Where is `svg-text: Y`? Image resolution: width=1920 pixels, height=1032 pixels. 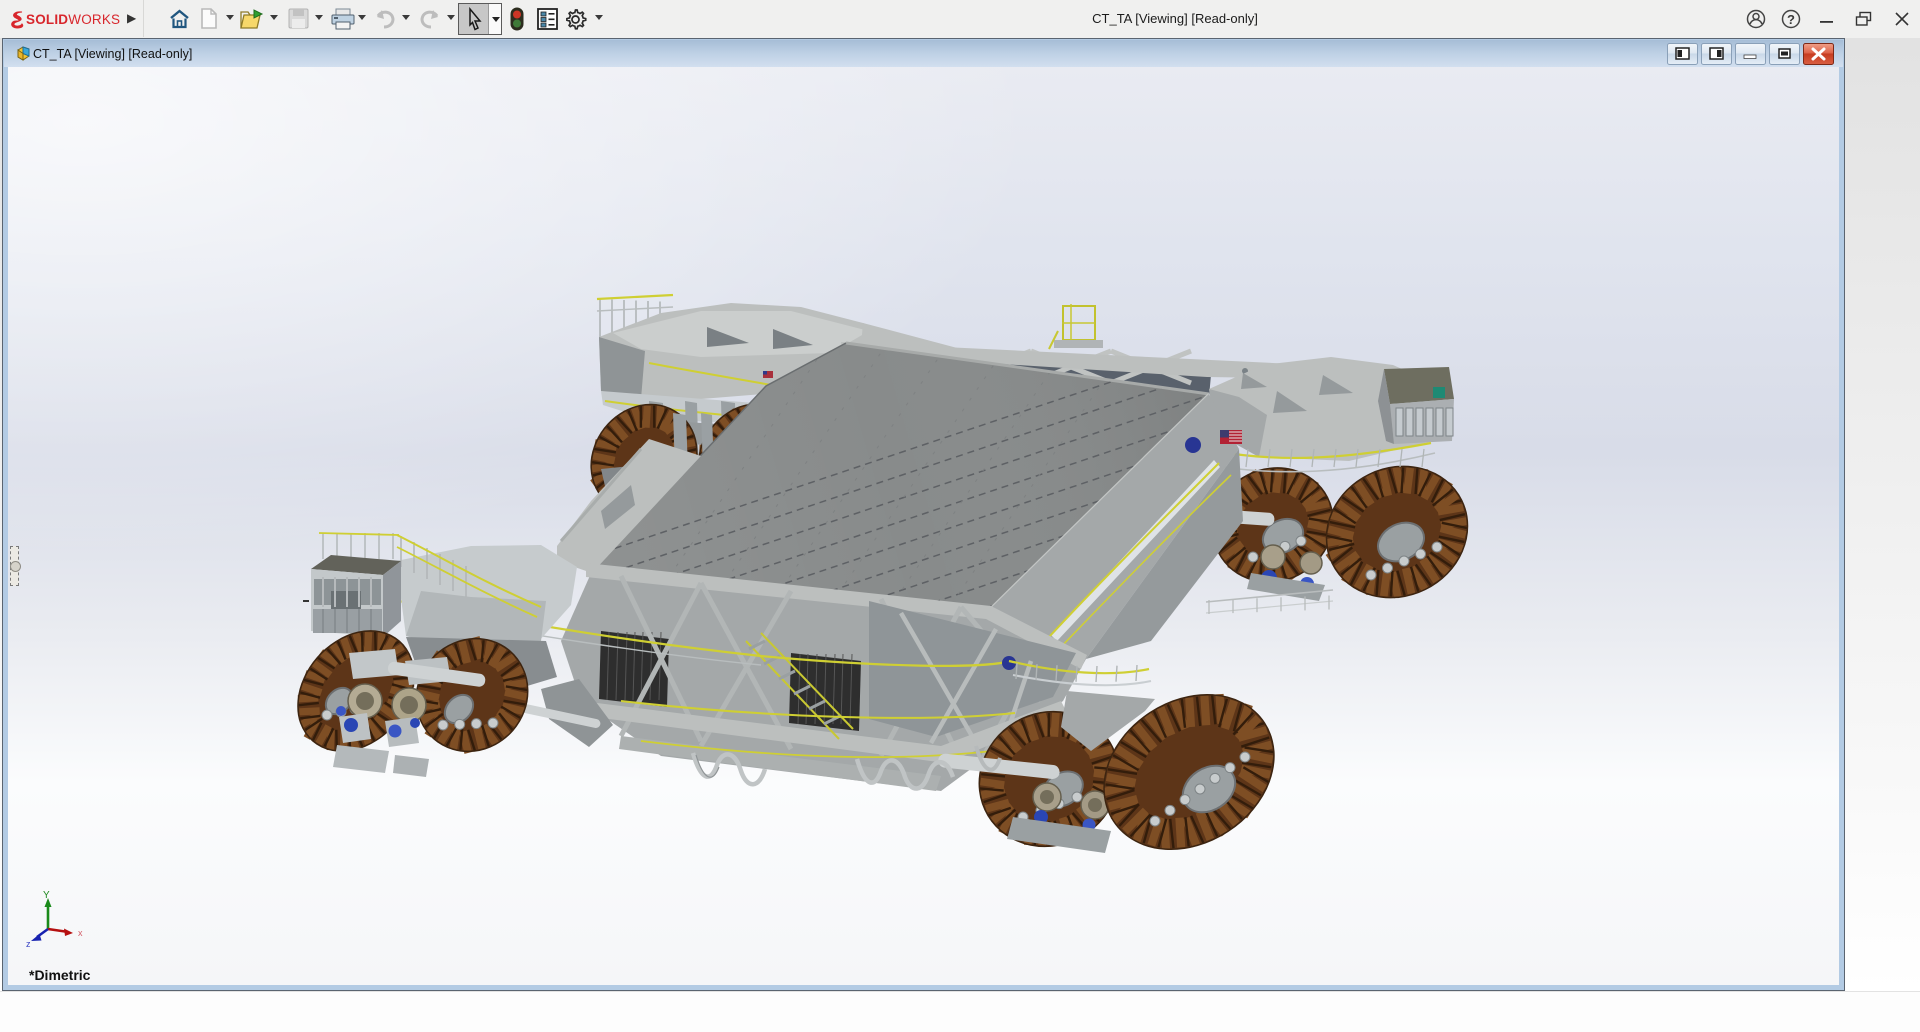 svg-text: Y is located at coordinates (46, 895).